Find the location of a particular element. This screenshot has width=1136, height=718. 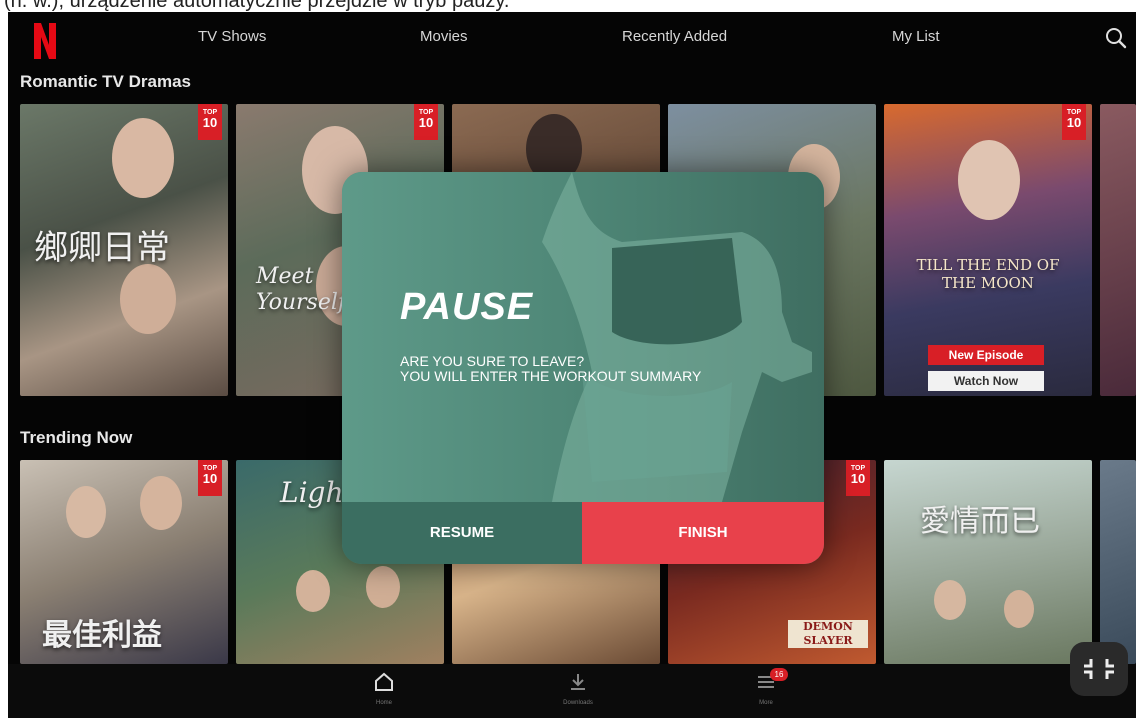

collapse-icon is located at coordinates (1099, 669).